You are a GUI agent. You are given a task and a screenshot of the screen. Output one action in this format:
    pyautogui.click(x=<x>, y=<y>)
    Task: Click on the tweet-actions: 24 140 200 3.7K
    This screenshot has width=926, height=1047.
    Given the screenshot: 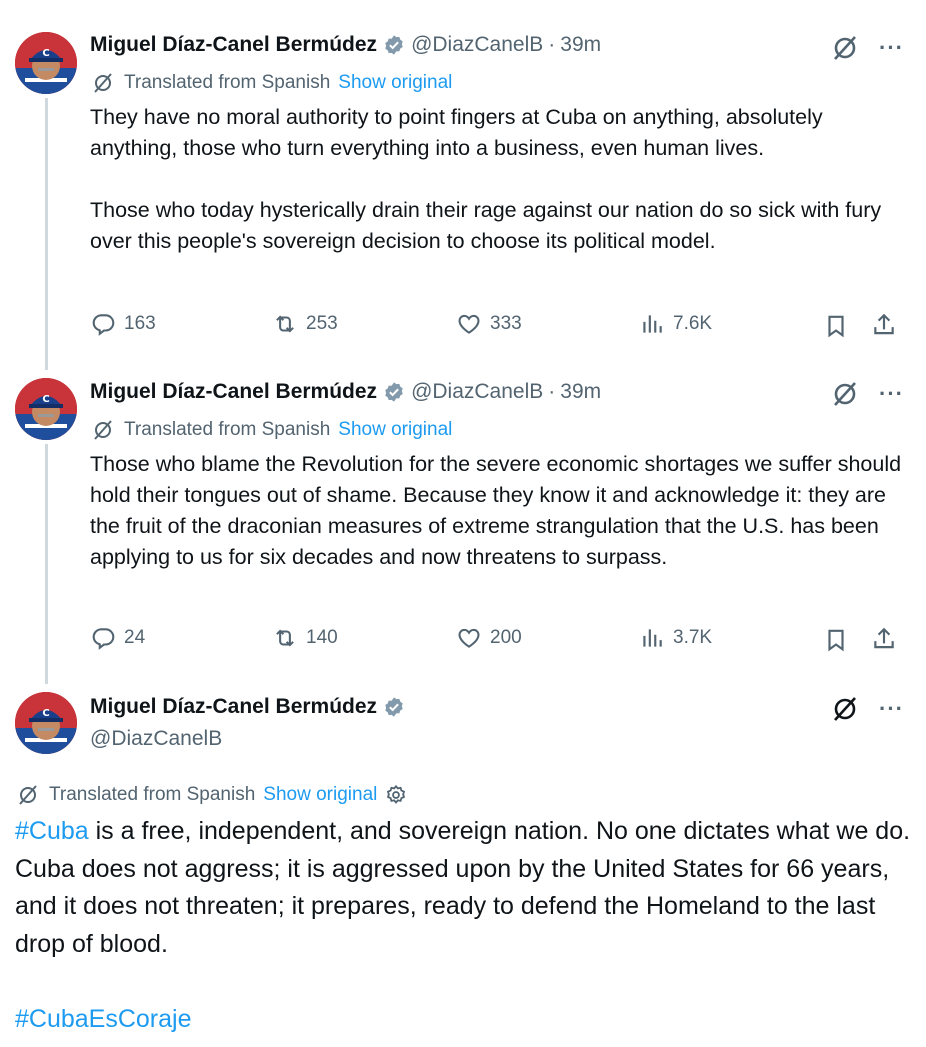 What is the action you would take?
    pyautogui.click(x=497, y=640)
    